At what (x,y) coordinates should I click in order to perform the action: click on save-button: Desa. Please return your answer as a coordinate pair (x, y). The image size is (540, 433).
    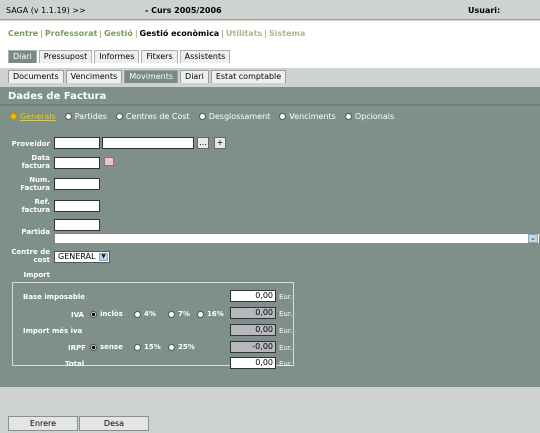
    Looking at the image, I should click on (114, 423).